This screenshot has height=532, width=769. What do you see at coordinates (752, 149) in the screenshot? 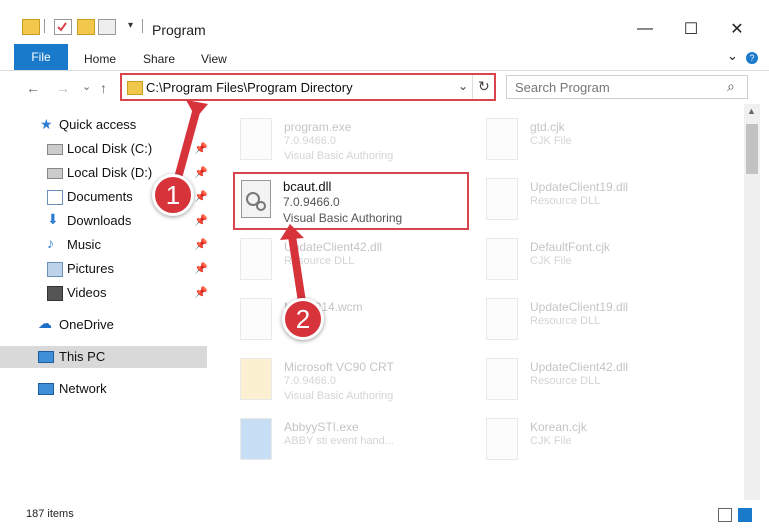
I see `scrollbar-thumb` at bounding box center [752, 149].